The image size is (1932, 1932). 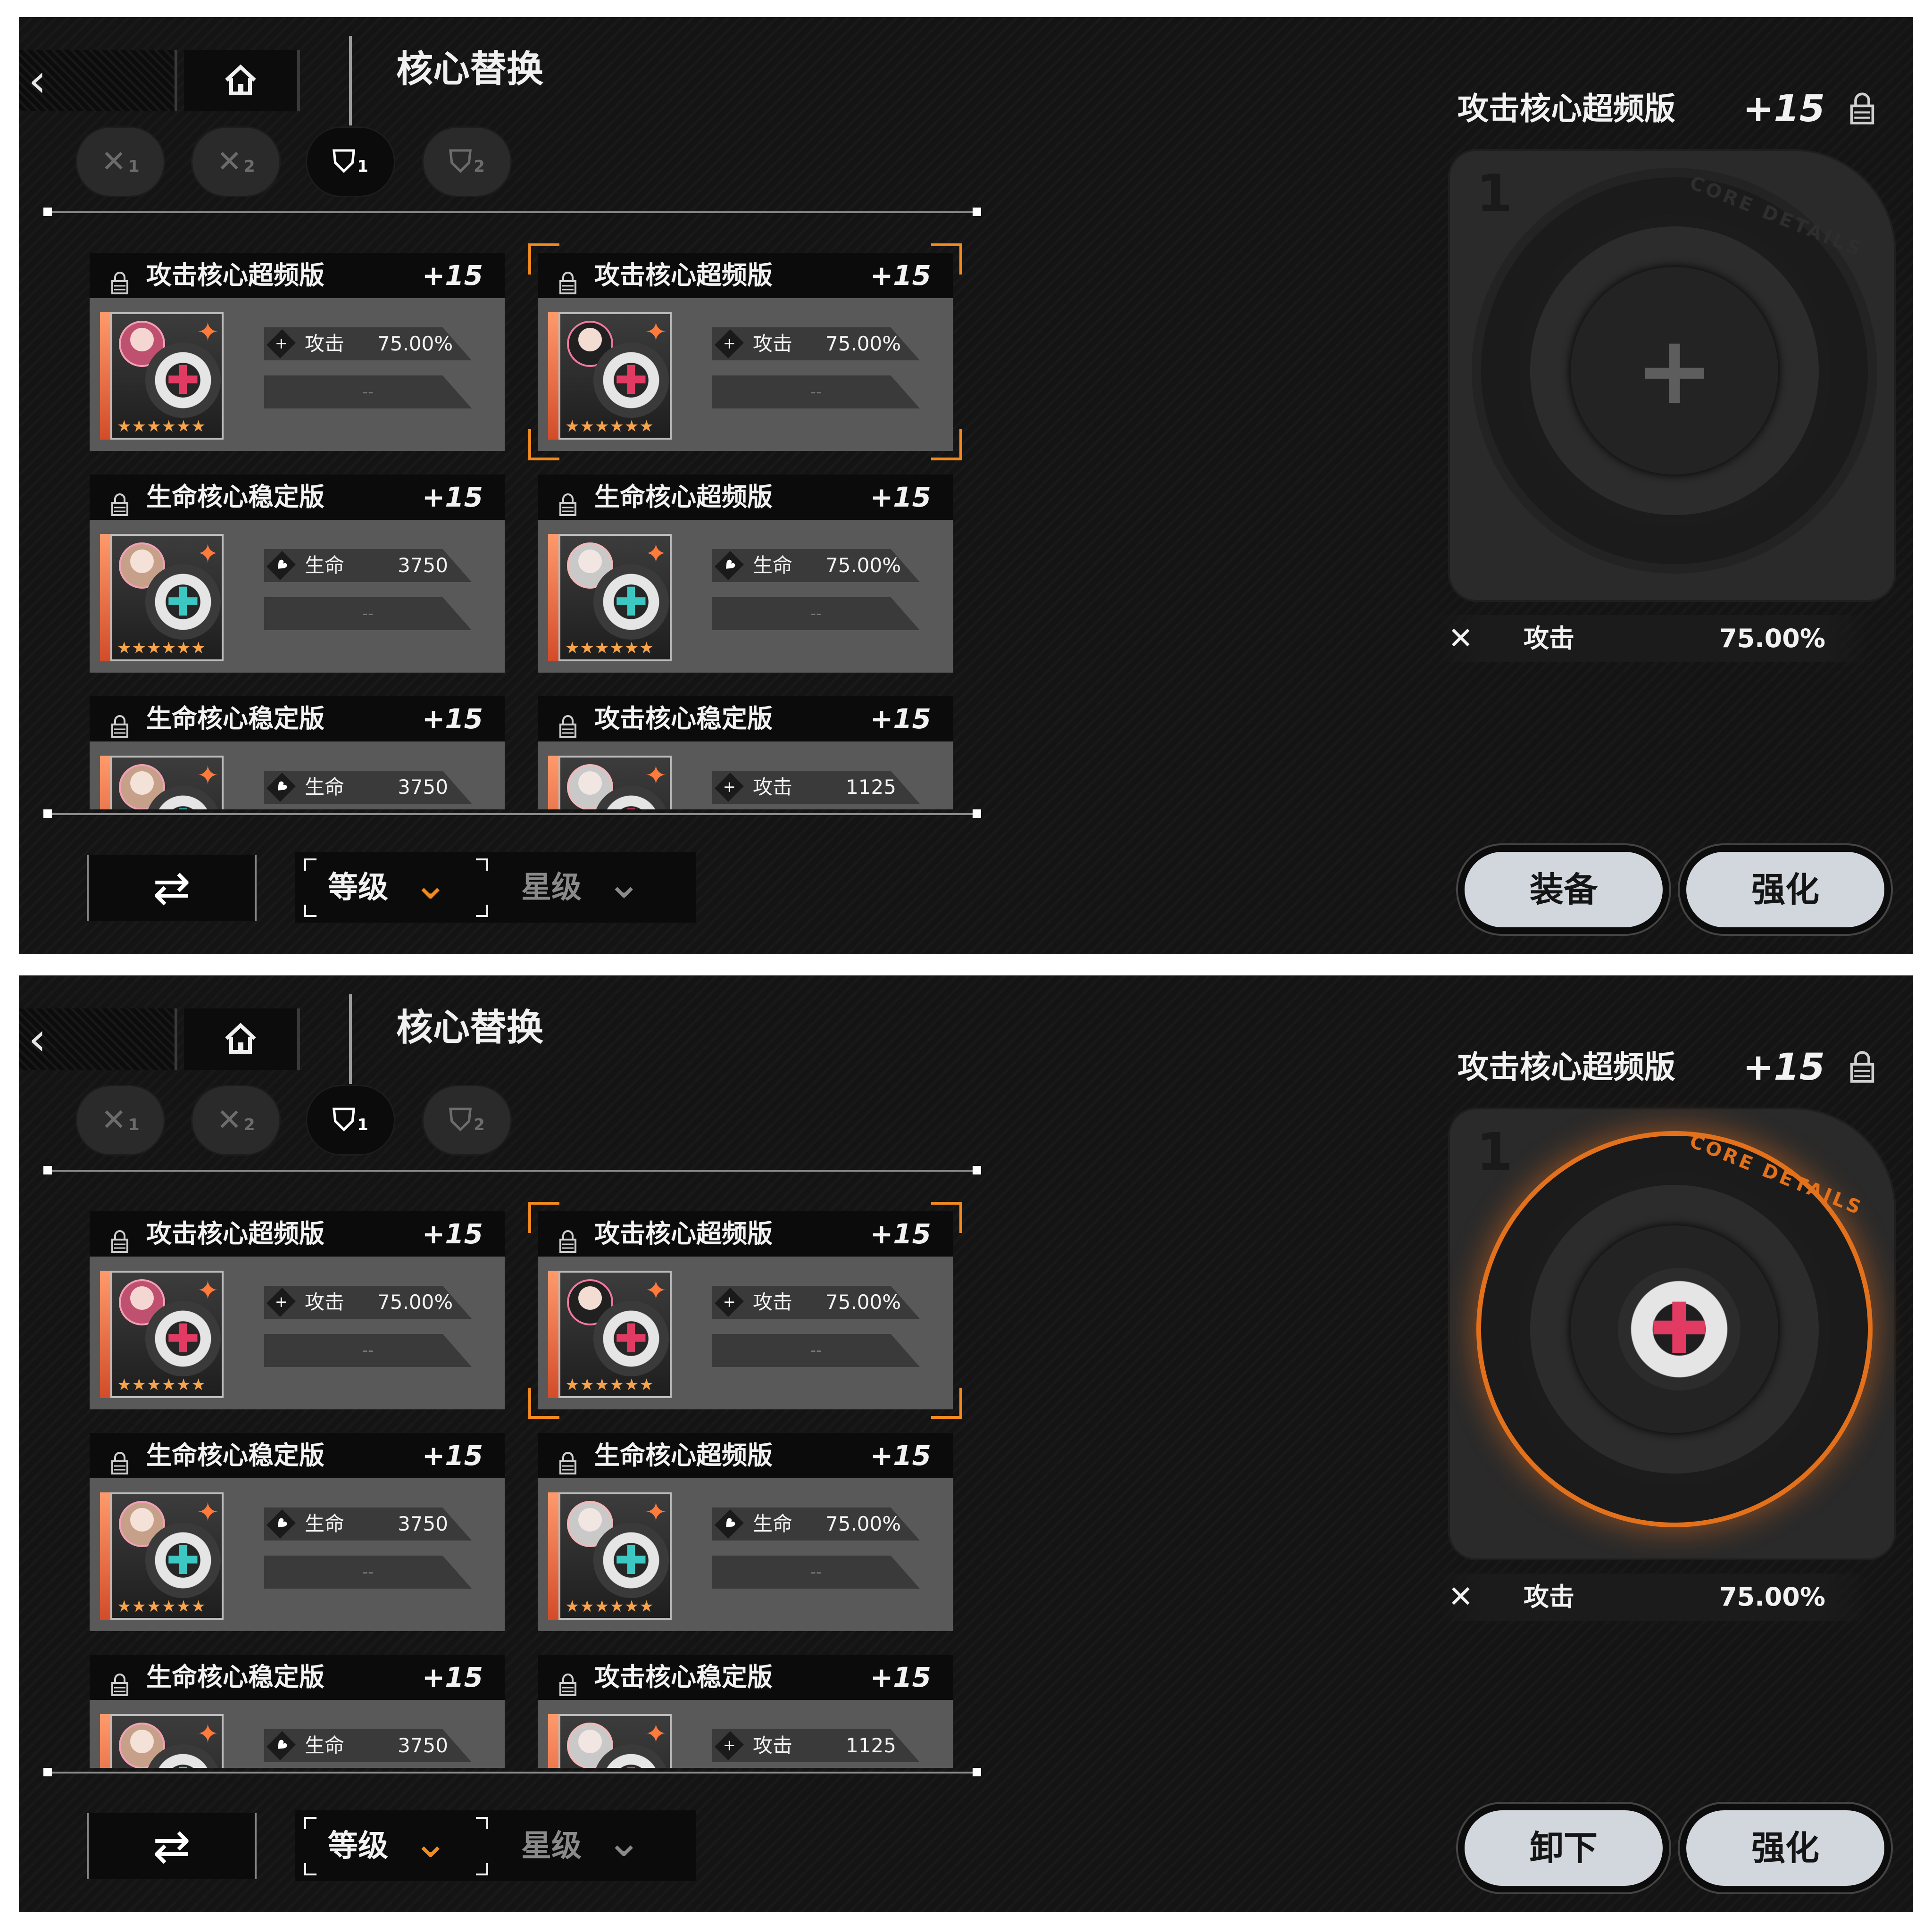 What do you see at coordinates (730, 788) in the screenshot?
I see `attack-stat-icon: ✕` at bounding box center [730, 788].